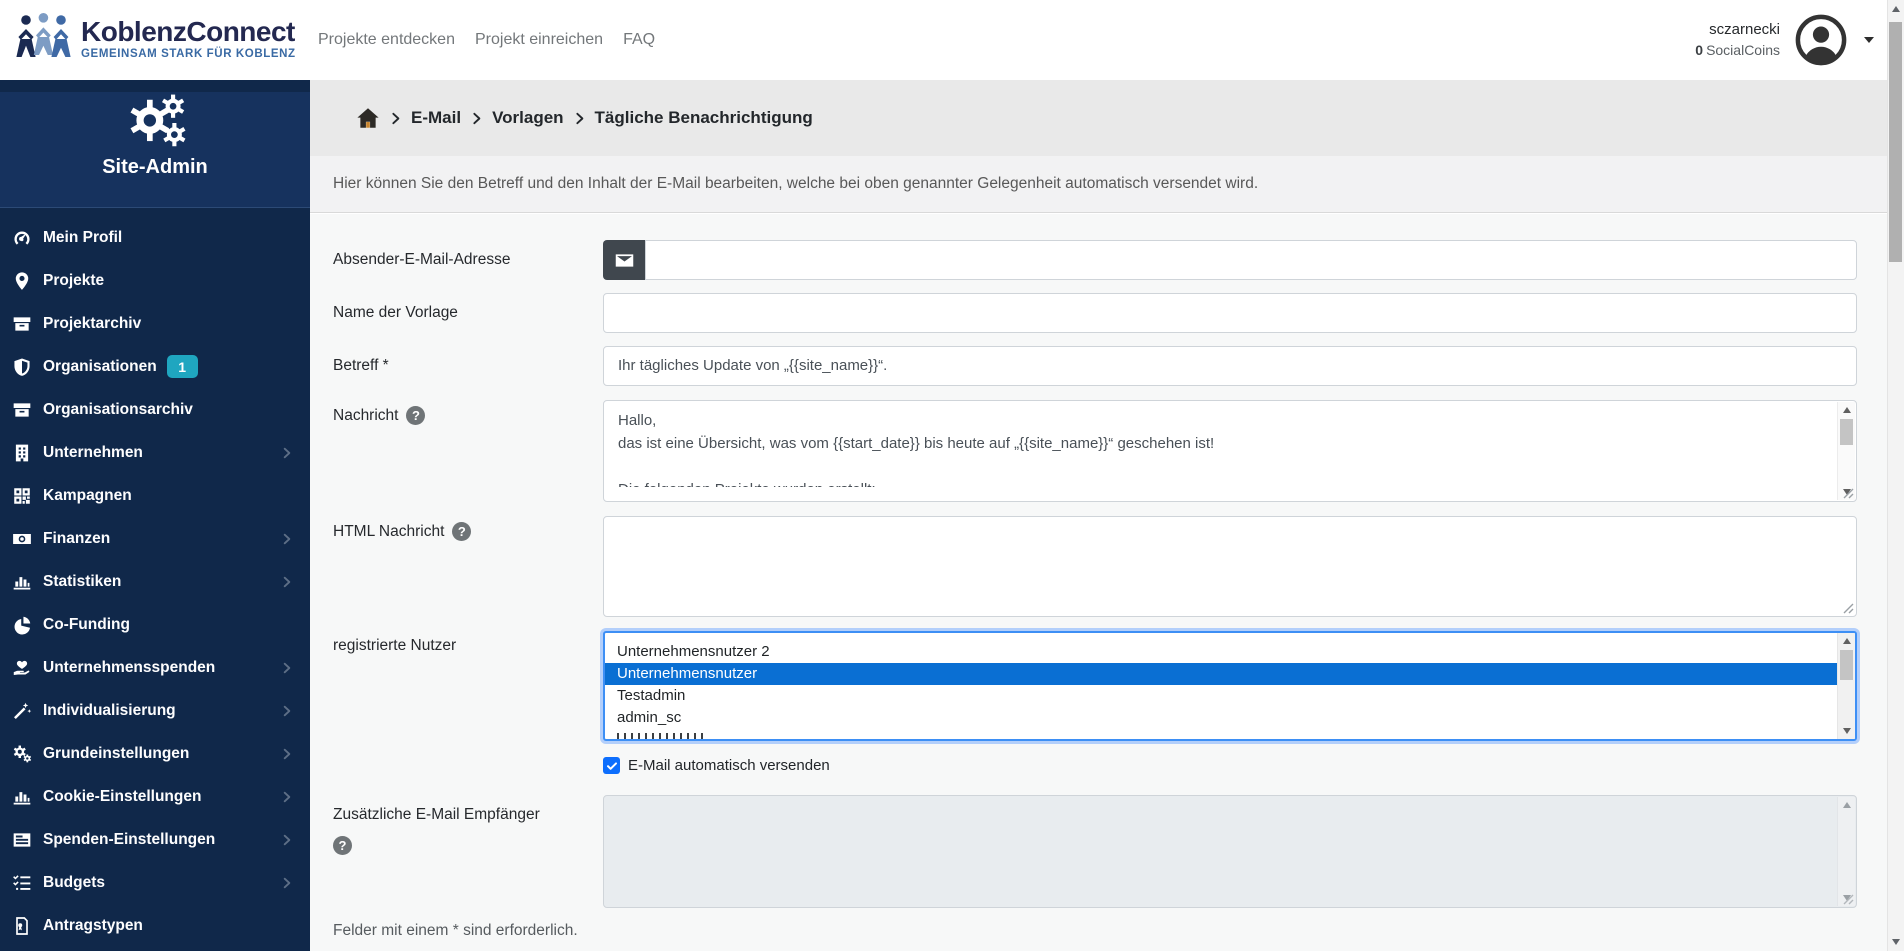 This screenshot has height=951, width=1904. What do you see at coordinates (23, 668) in the screenshot?
I see `hand-heart-icon` at bounding box center [23, 668].